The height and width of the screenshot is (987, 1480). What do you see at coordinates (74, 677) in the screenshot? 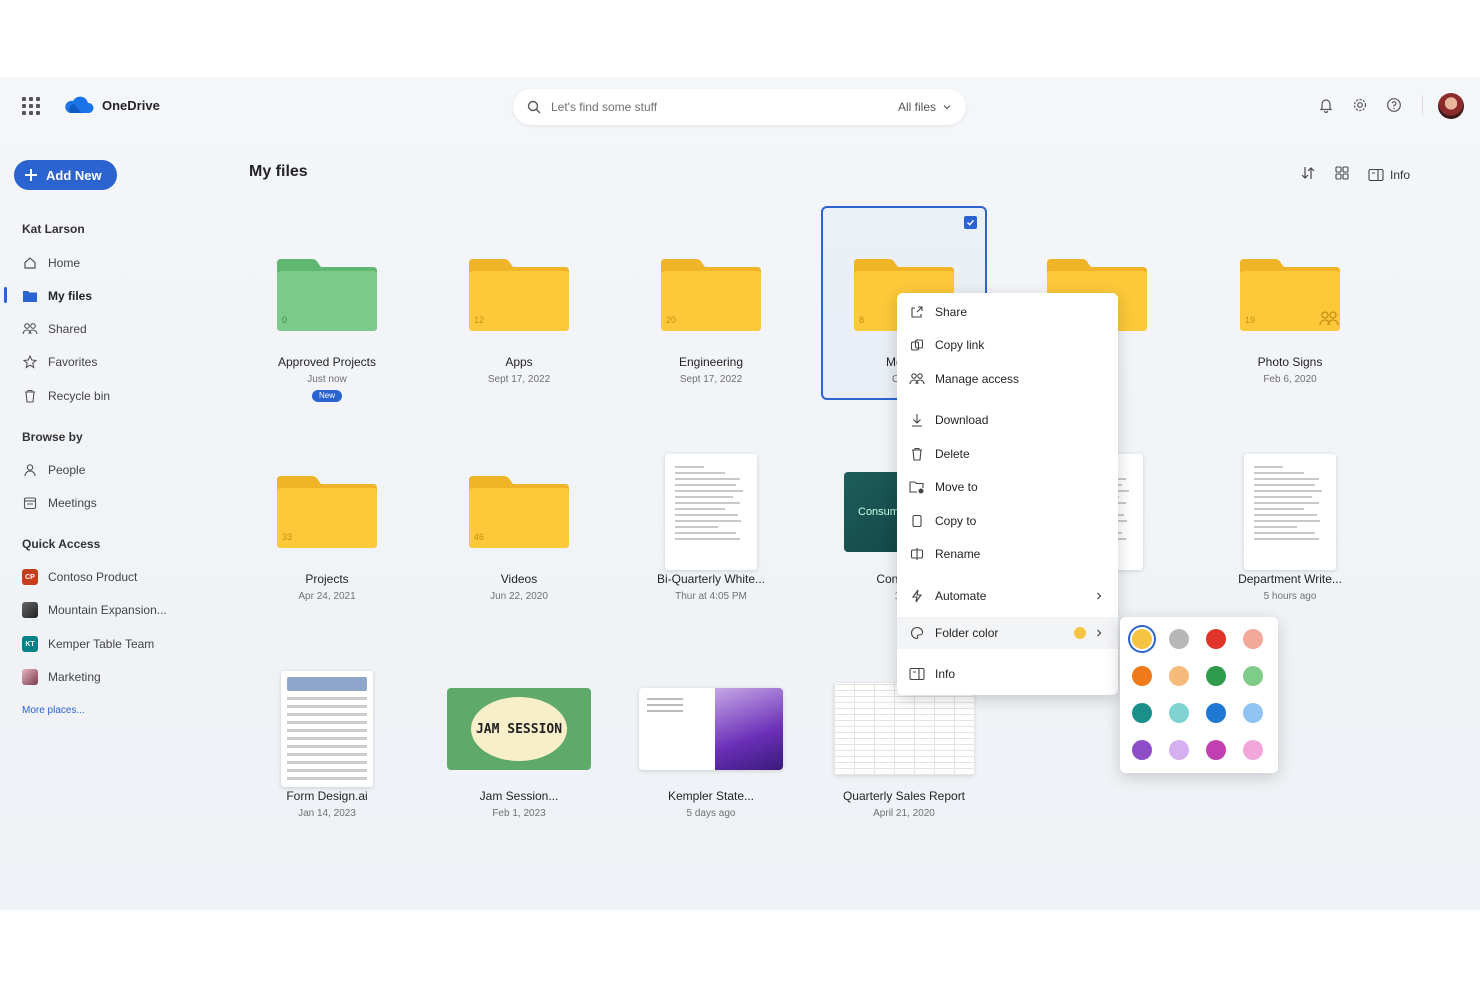
I see `quick-access-label: Marketing` at bounding box center [74, 677].